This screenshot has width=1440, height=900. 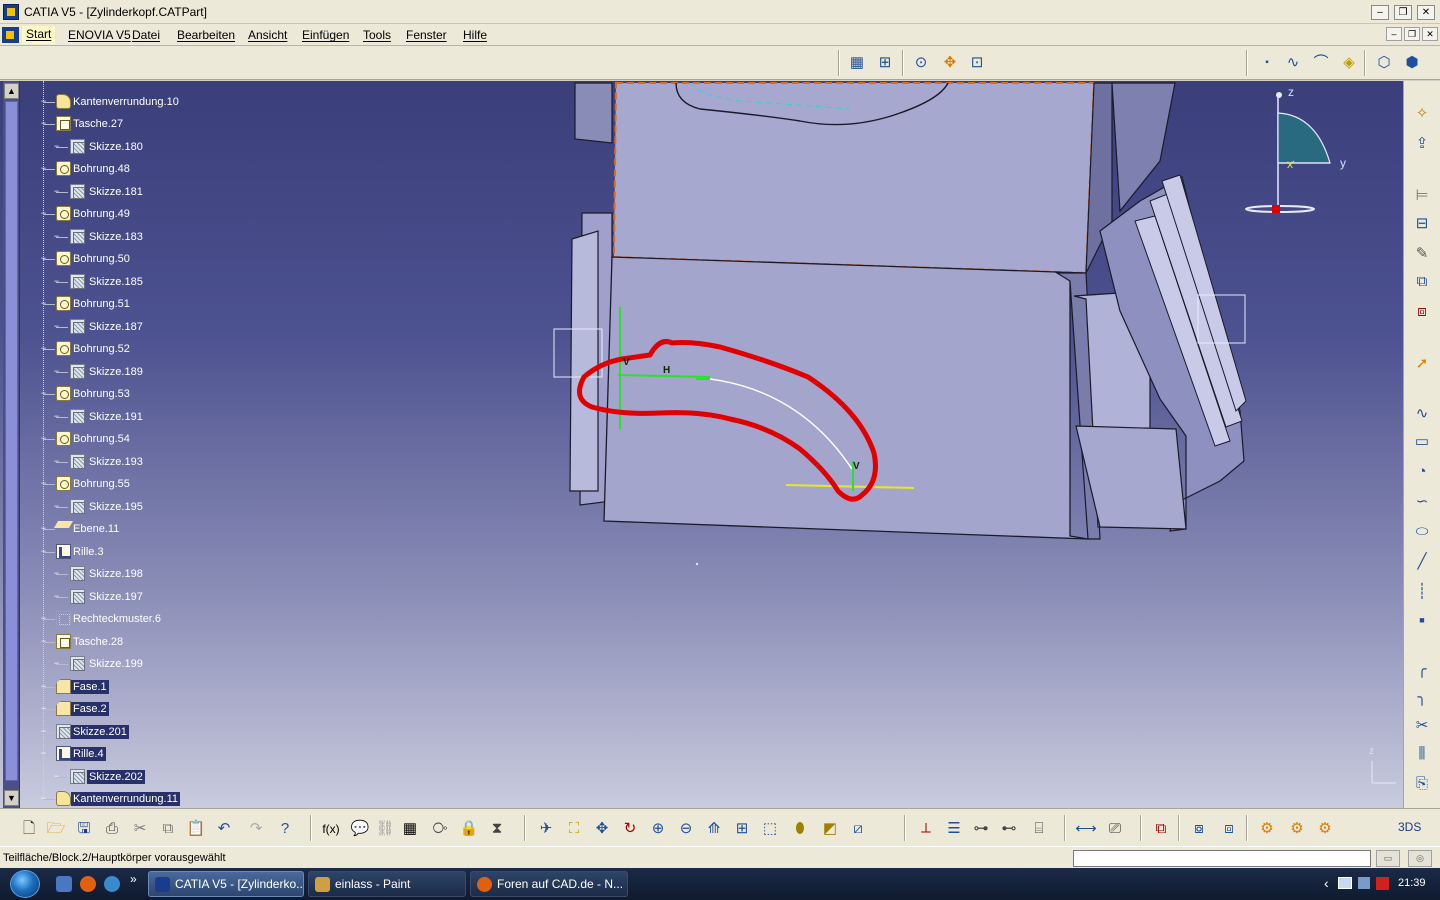 What do you see at coordinates (1430, 34) in the screenshot?
I see `doc-close-button: ✕` at bounding box center [1430, 34].